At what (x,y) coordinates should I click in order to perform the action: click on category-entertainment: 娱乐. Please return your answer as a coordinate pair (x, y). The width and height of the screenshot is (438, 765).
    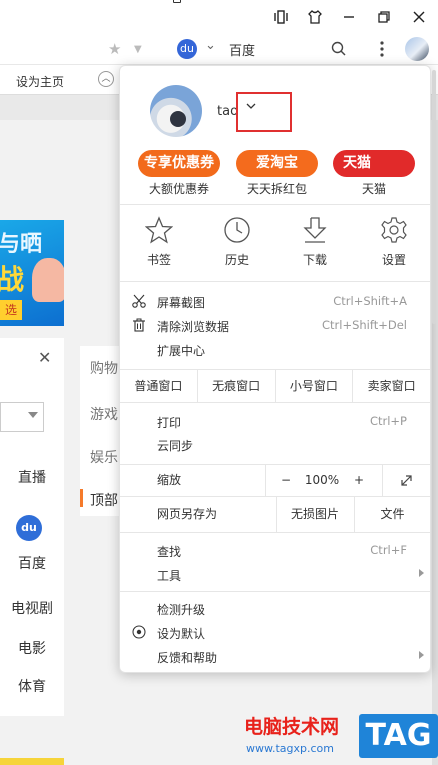
    Looking at the image, I should click on (104, 457).